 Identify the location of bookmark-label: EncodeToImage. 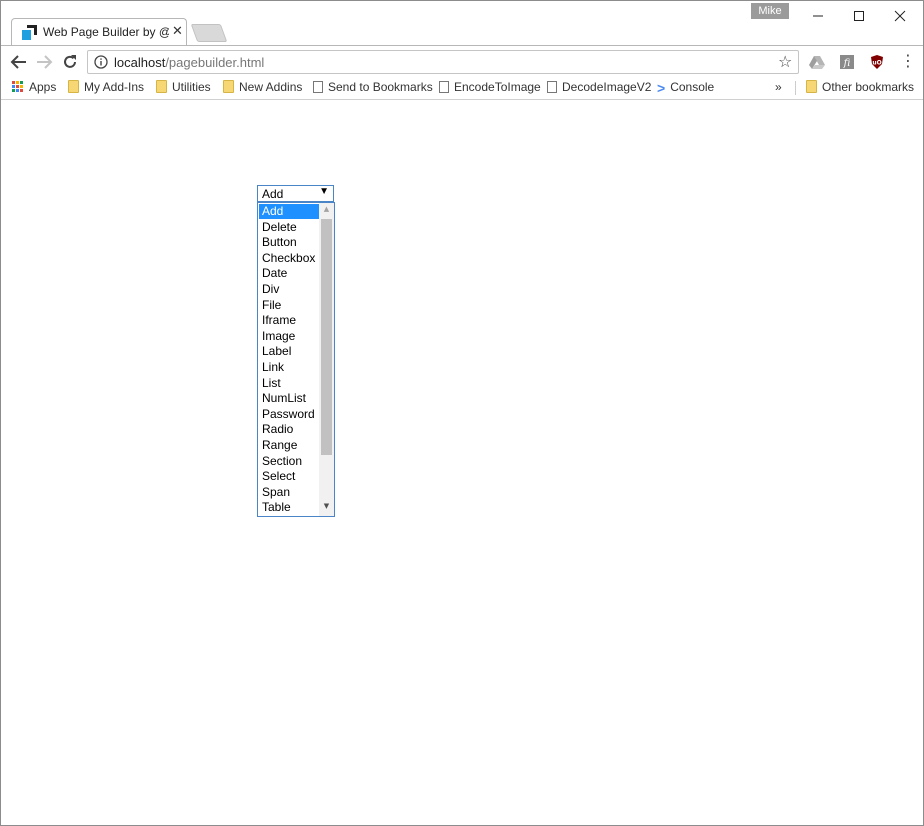
(497, 87).